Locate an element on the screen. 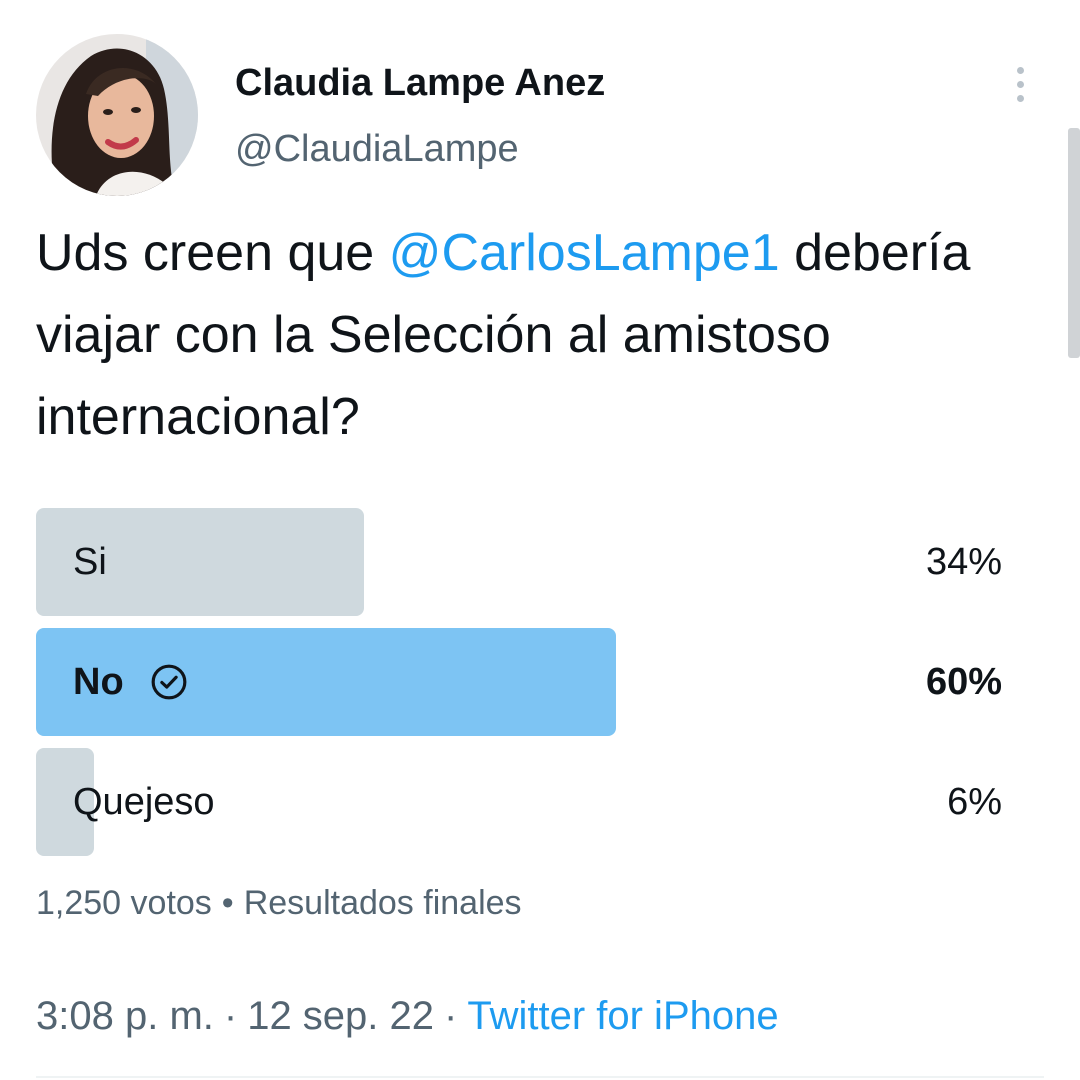 The height and width of the screenshot is (1080, 1080). poll-option-percent: 34% is located at coordinates (963, 561).